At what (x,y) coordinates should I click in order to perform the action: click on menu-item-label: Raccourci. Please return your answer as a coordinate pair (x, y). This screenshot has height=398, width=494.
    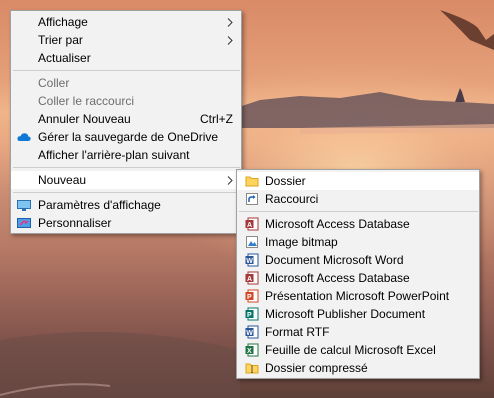
    Looking at the image, I should click on (292, 199).